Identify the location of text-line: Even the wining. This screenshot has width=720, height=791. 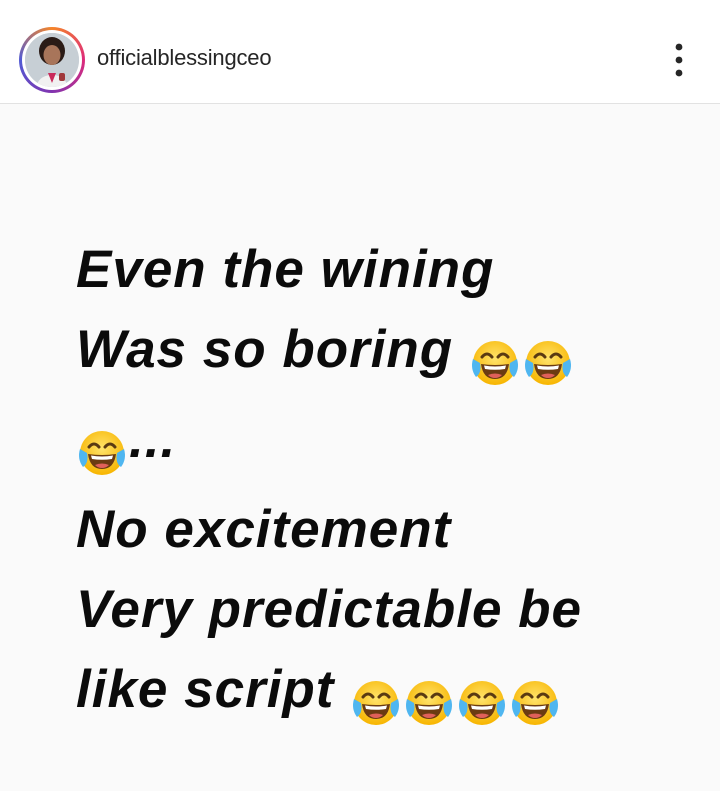
(285, 269).